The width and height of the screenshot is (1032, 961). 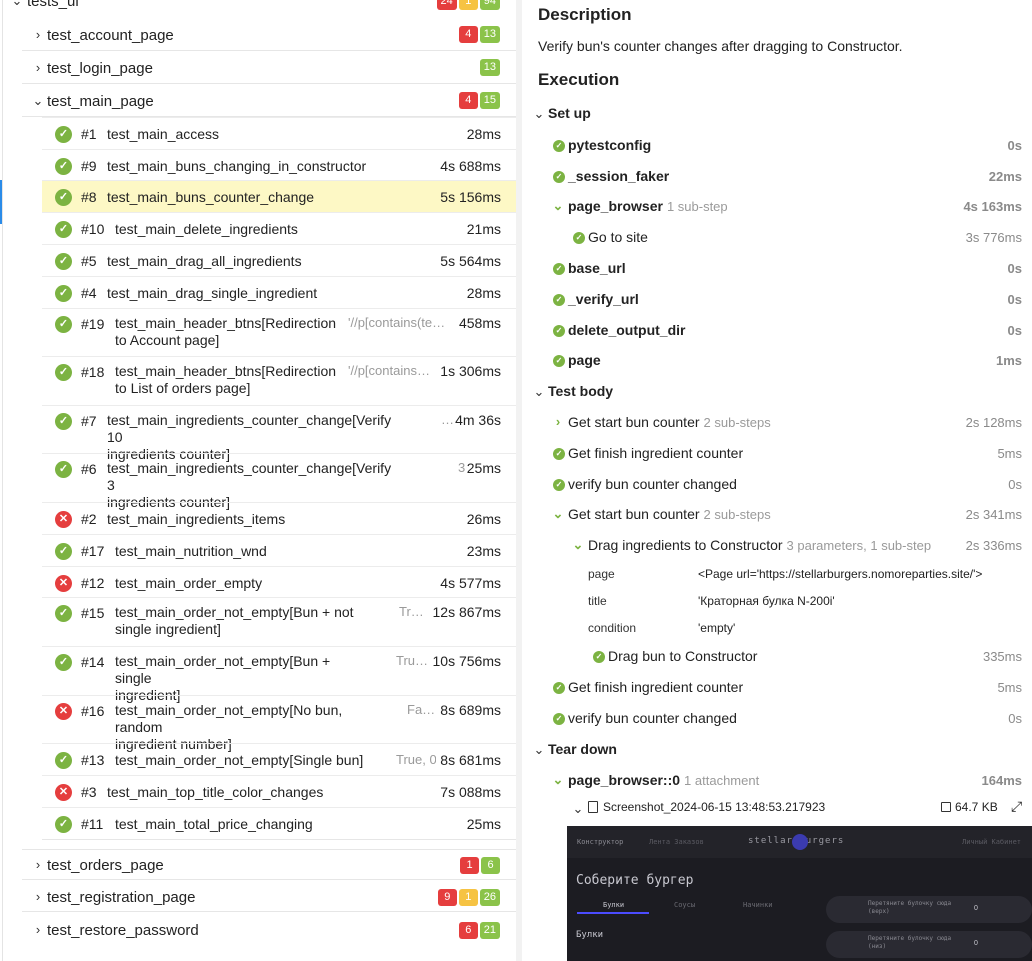 What do you see at coordinates (580, 391) in the screenshot?
I see `test-body-section-title: Test body` at bounding box center [580, 391].